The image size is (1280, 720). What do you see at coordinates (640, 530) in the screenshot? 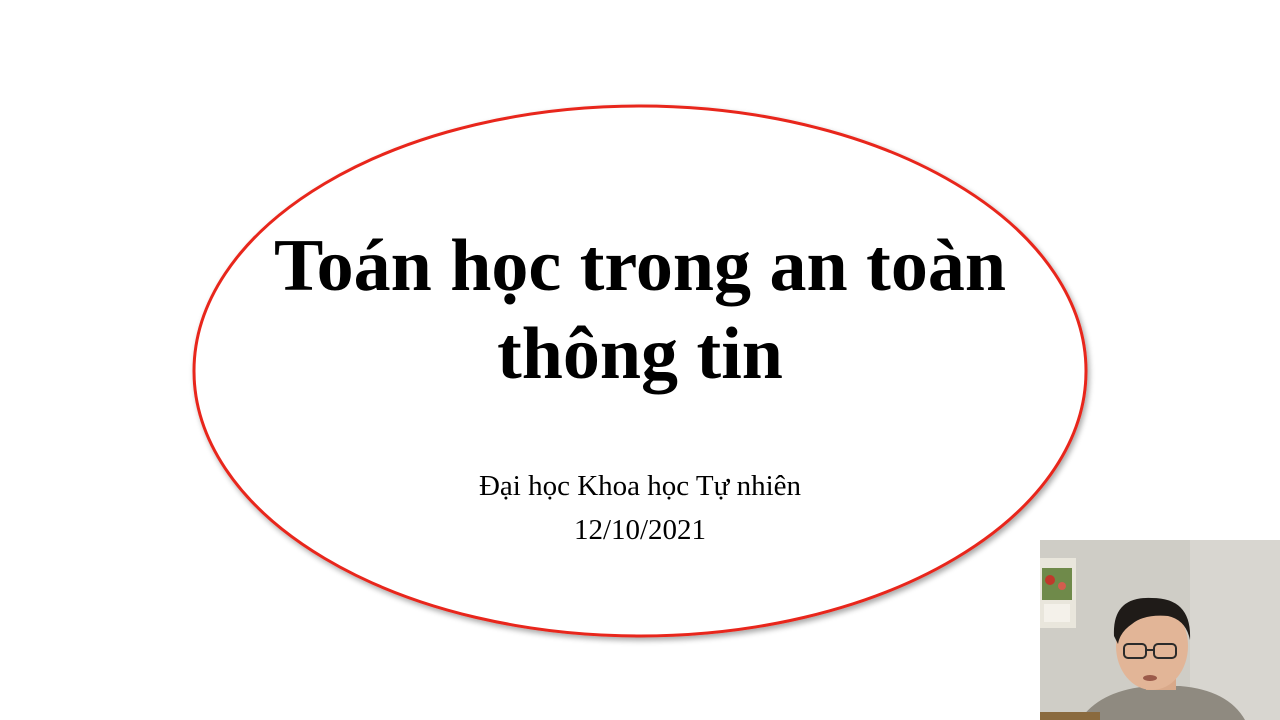
I see `presentation-date: 12/10/2021` at bounding box center [640, 530].